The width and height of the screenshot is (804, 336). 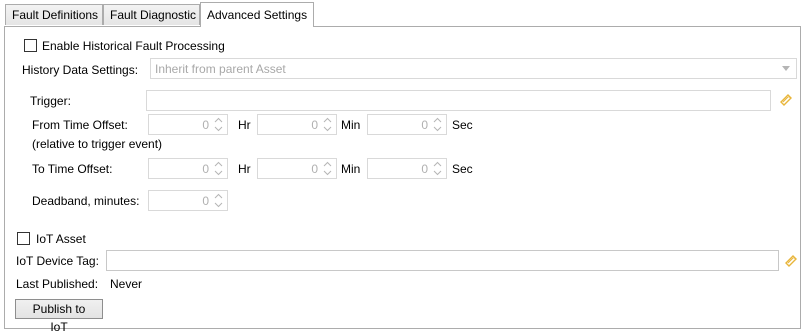 What do you see at coordinates (30, 45) in the screenshot?
I see `enable-historical-checkbox` at bounding box center [30, 45].